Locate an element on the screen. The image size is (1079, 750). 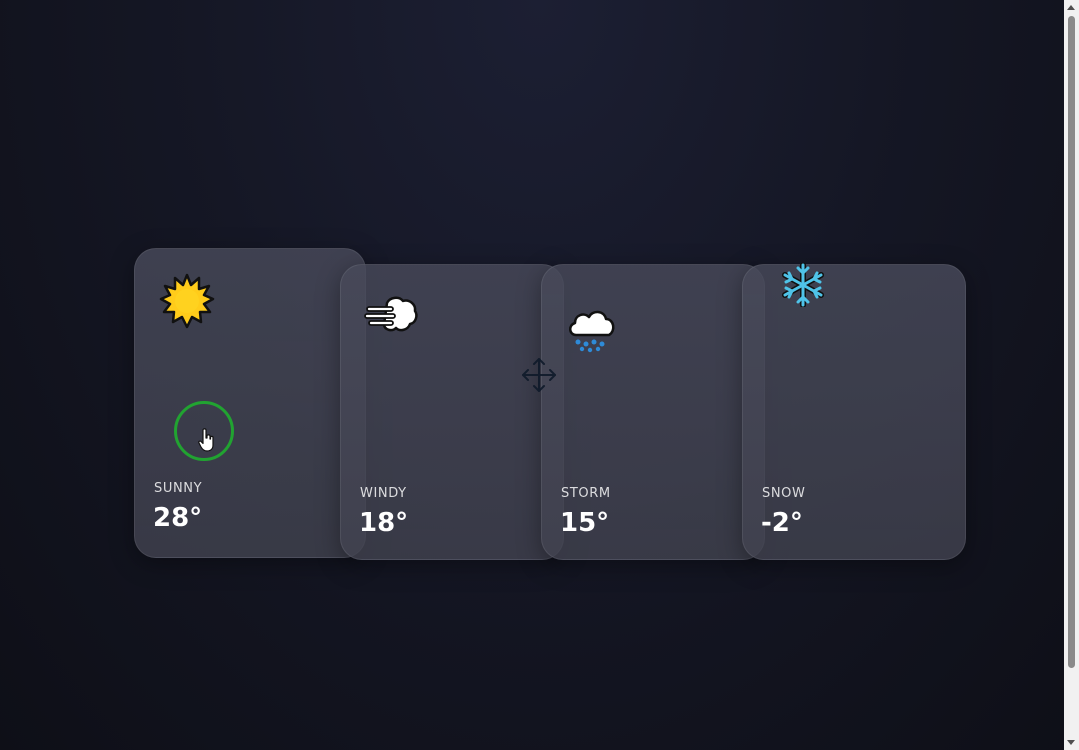
scroll-up-arrow-icon is located at coordinates (1071, 7).